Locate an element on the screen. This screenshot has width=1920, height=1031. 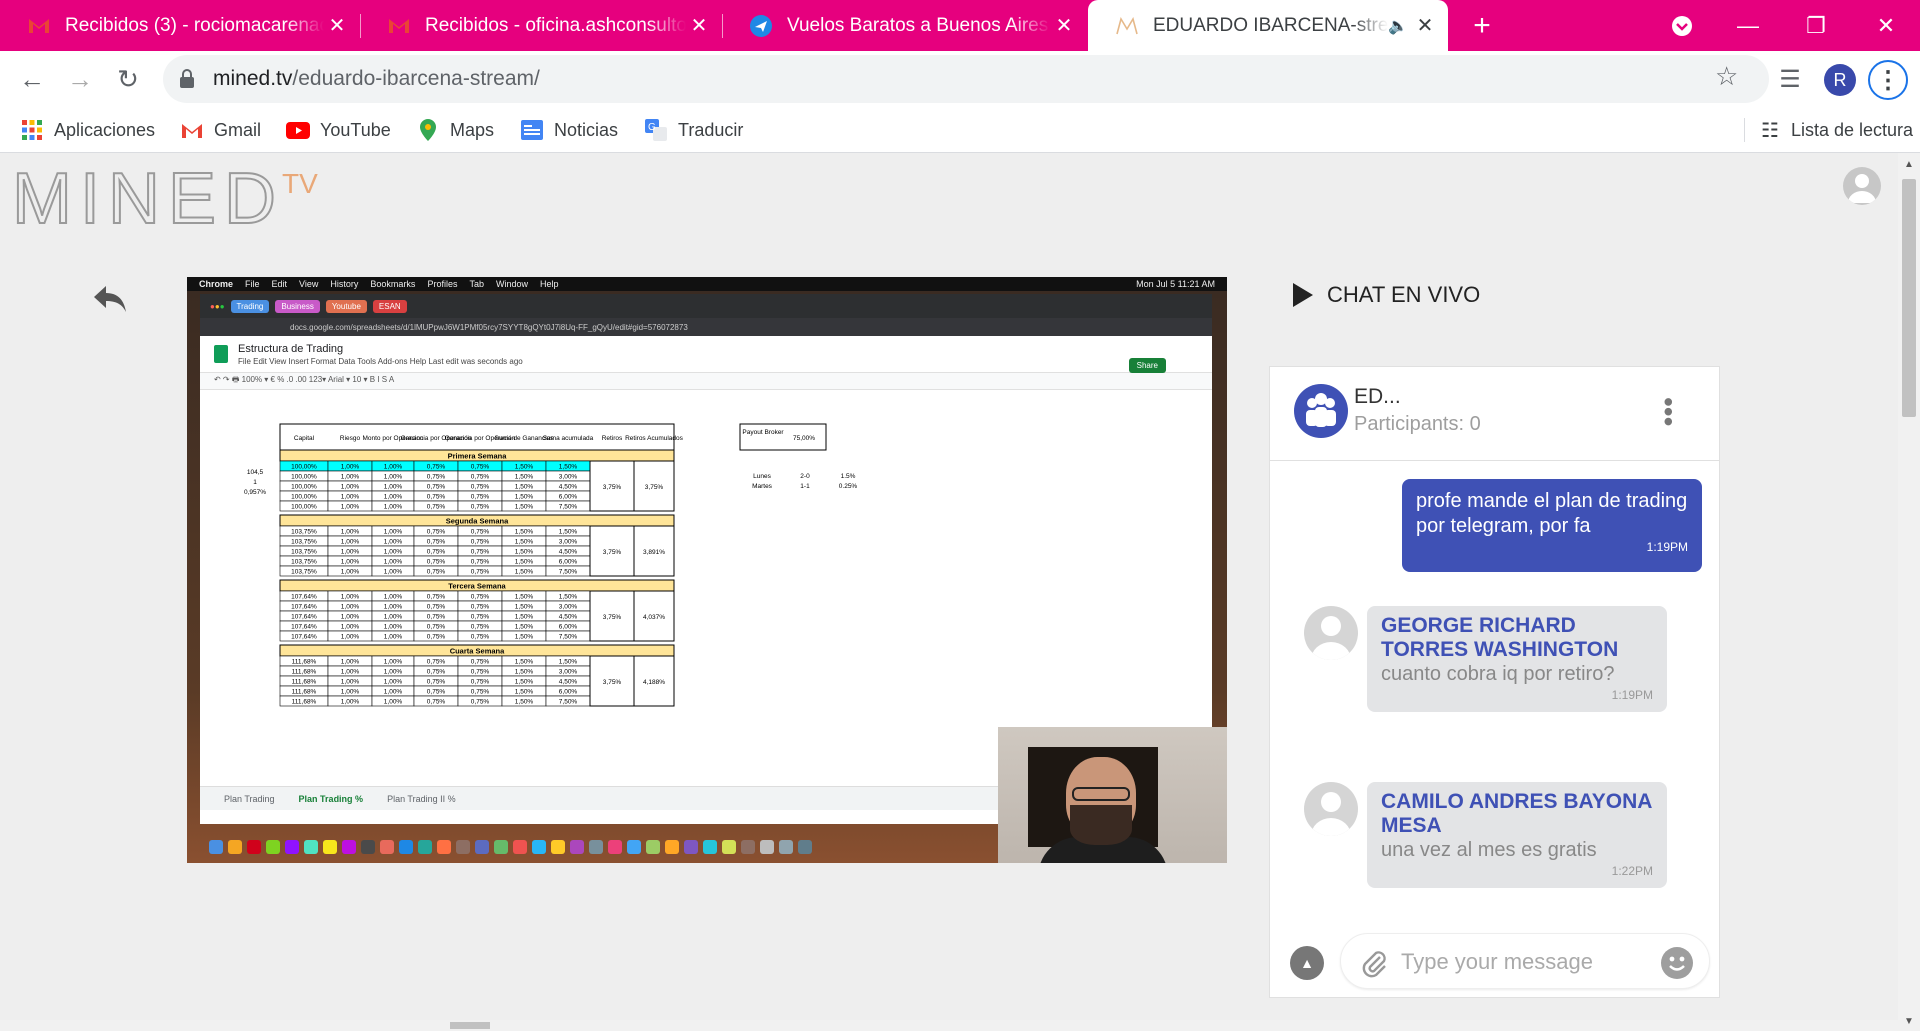
profile-avatar: R is located at coordinates (1840, 80).